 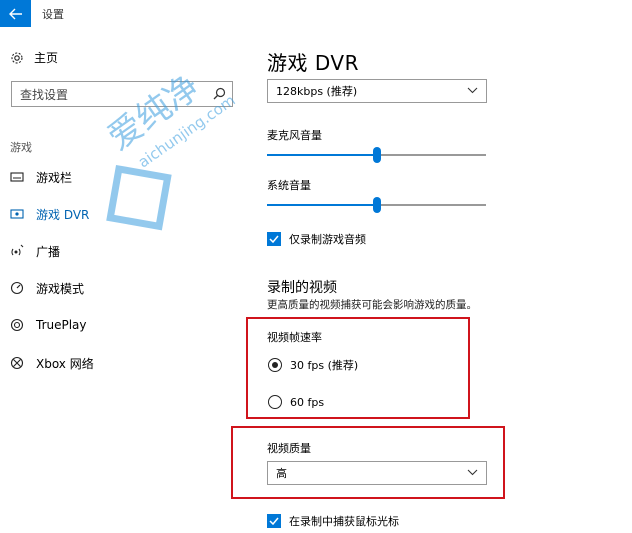 I want to click on back-arrow-icon, so click(x=15, y=13).